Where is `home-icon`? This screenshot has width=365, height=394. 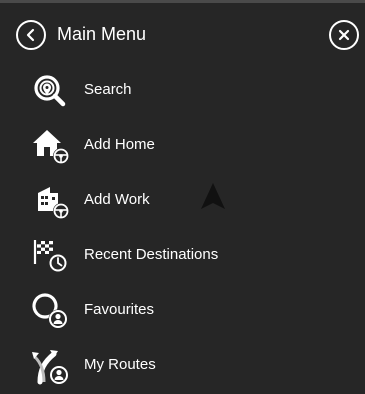 home-icon is located at coordinates (51, 147).